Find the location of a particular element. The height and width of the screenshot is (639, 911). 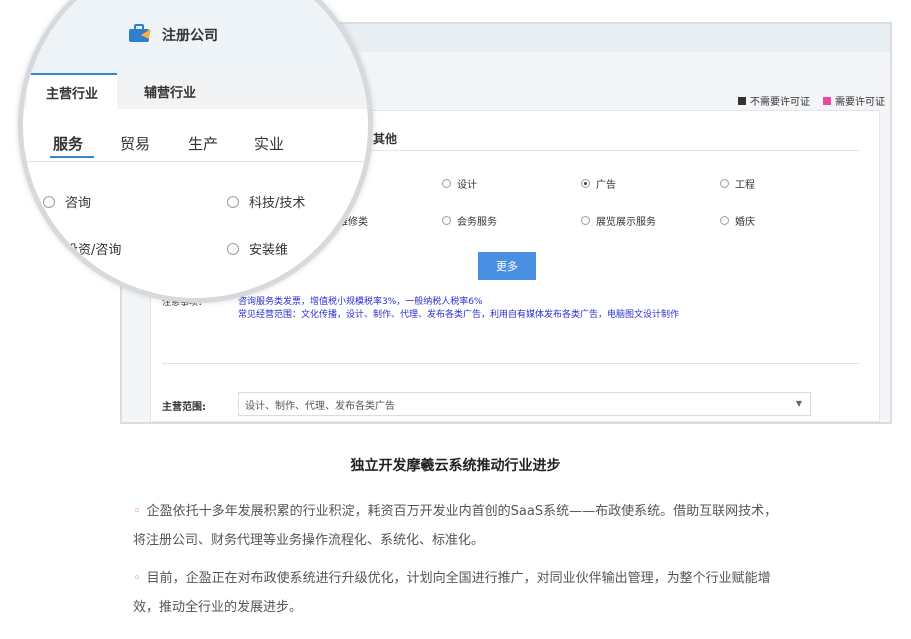

legend-need-license: 需要许可证 is located at coordinates (854, 100).